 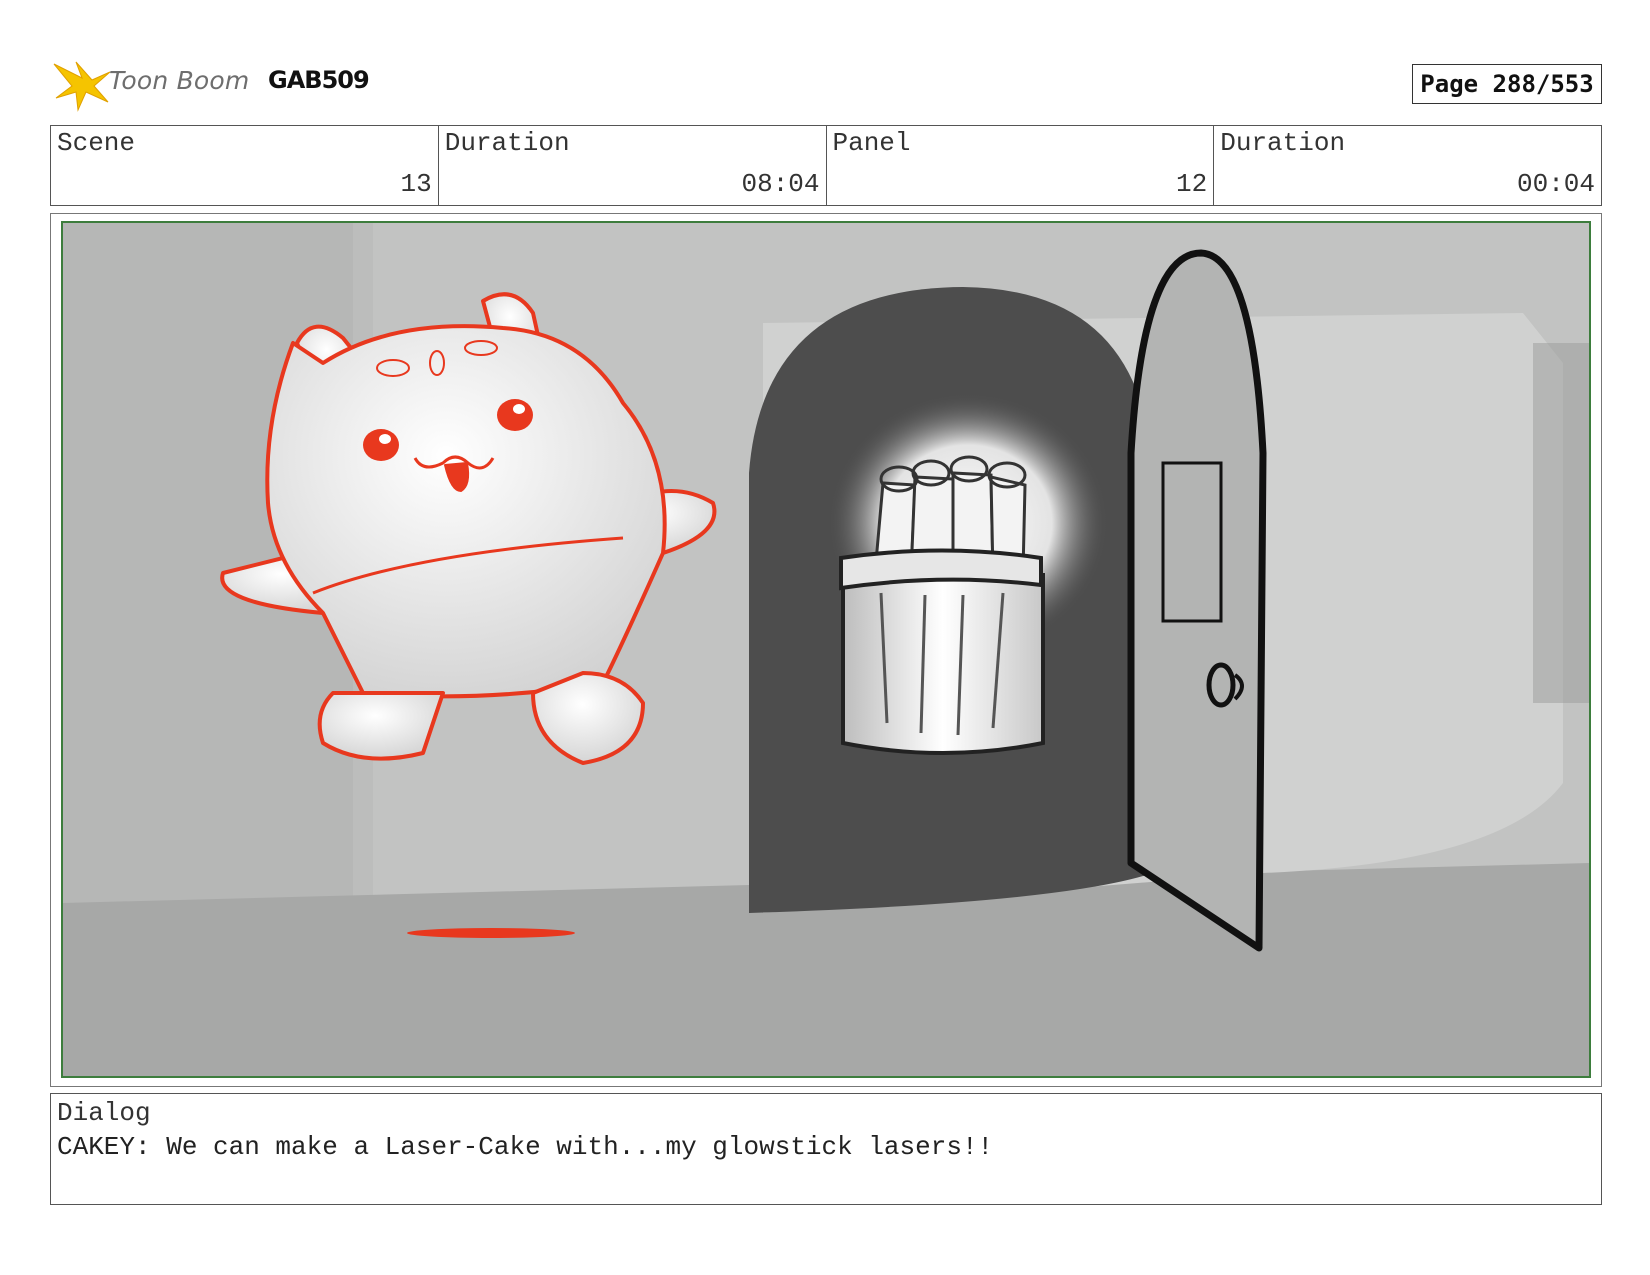 I want to click on panel-duration-label: Duration, so click(x=1283, y=143).